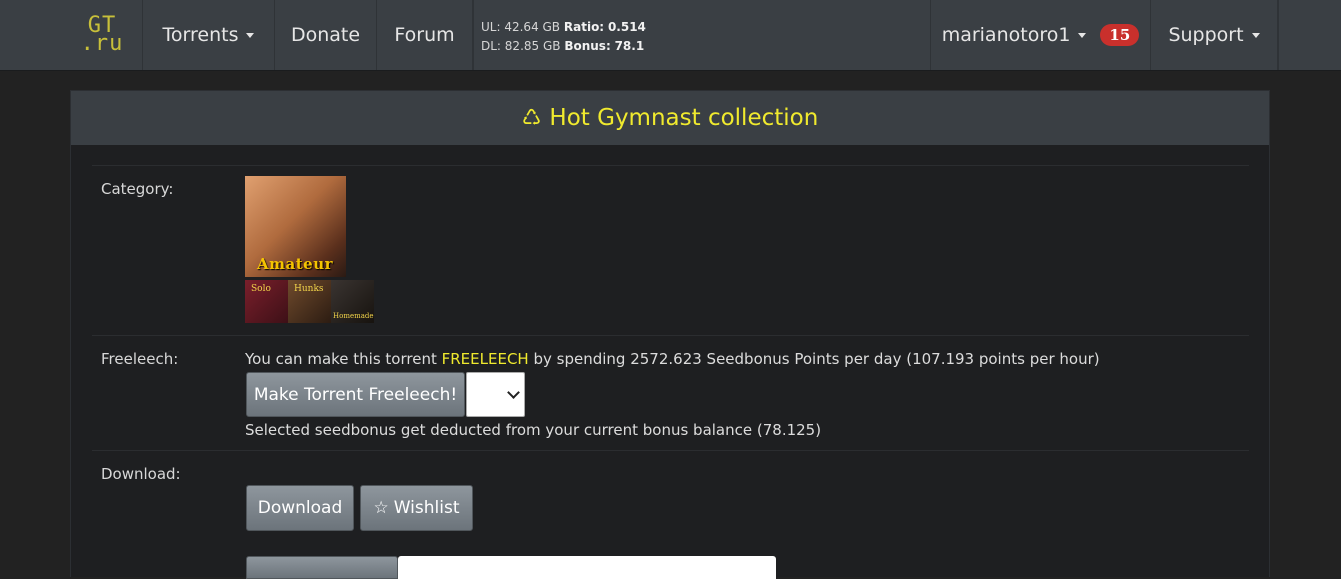 Image resolution: width=1341 pixels, height=579 pixels. What do you see at coordinates (1278, 35) in the screenshot?
I see `navbar-divider` at bounding box center [1278, 35].